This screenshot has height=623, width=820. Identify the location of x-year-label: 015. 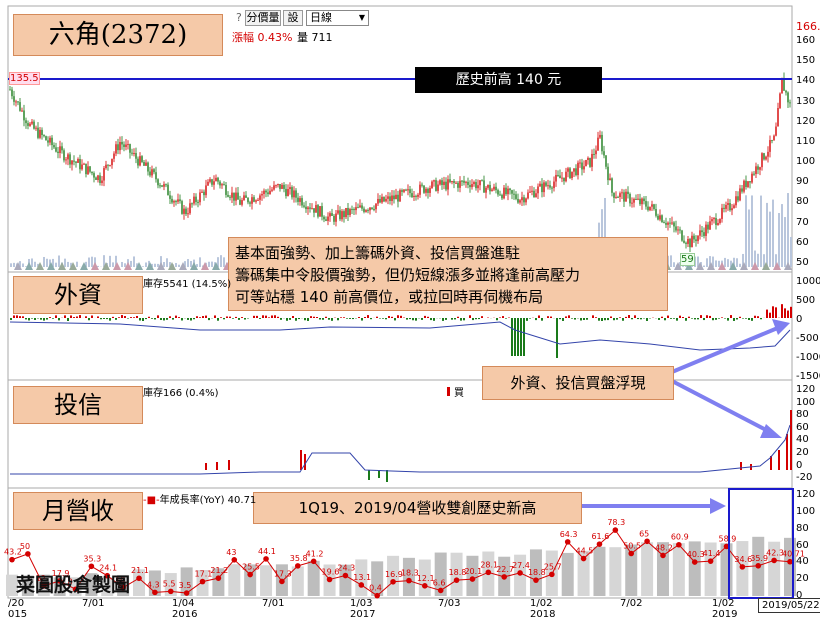
(18, 614).